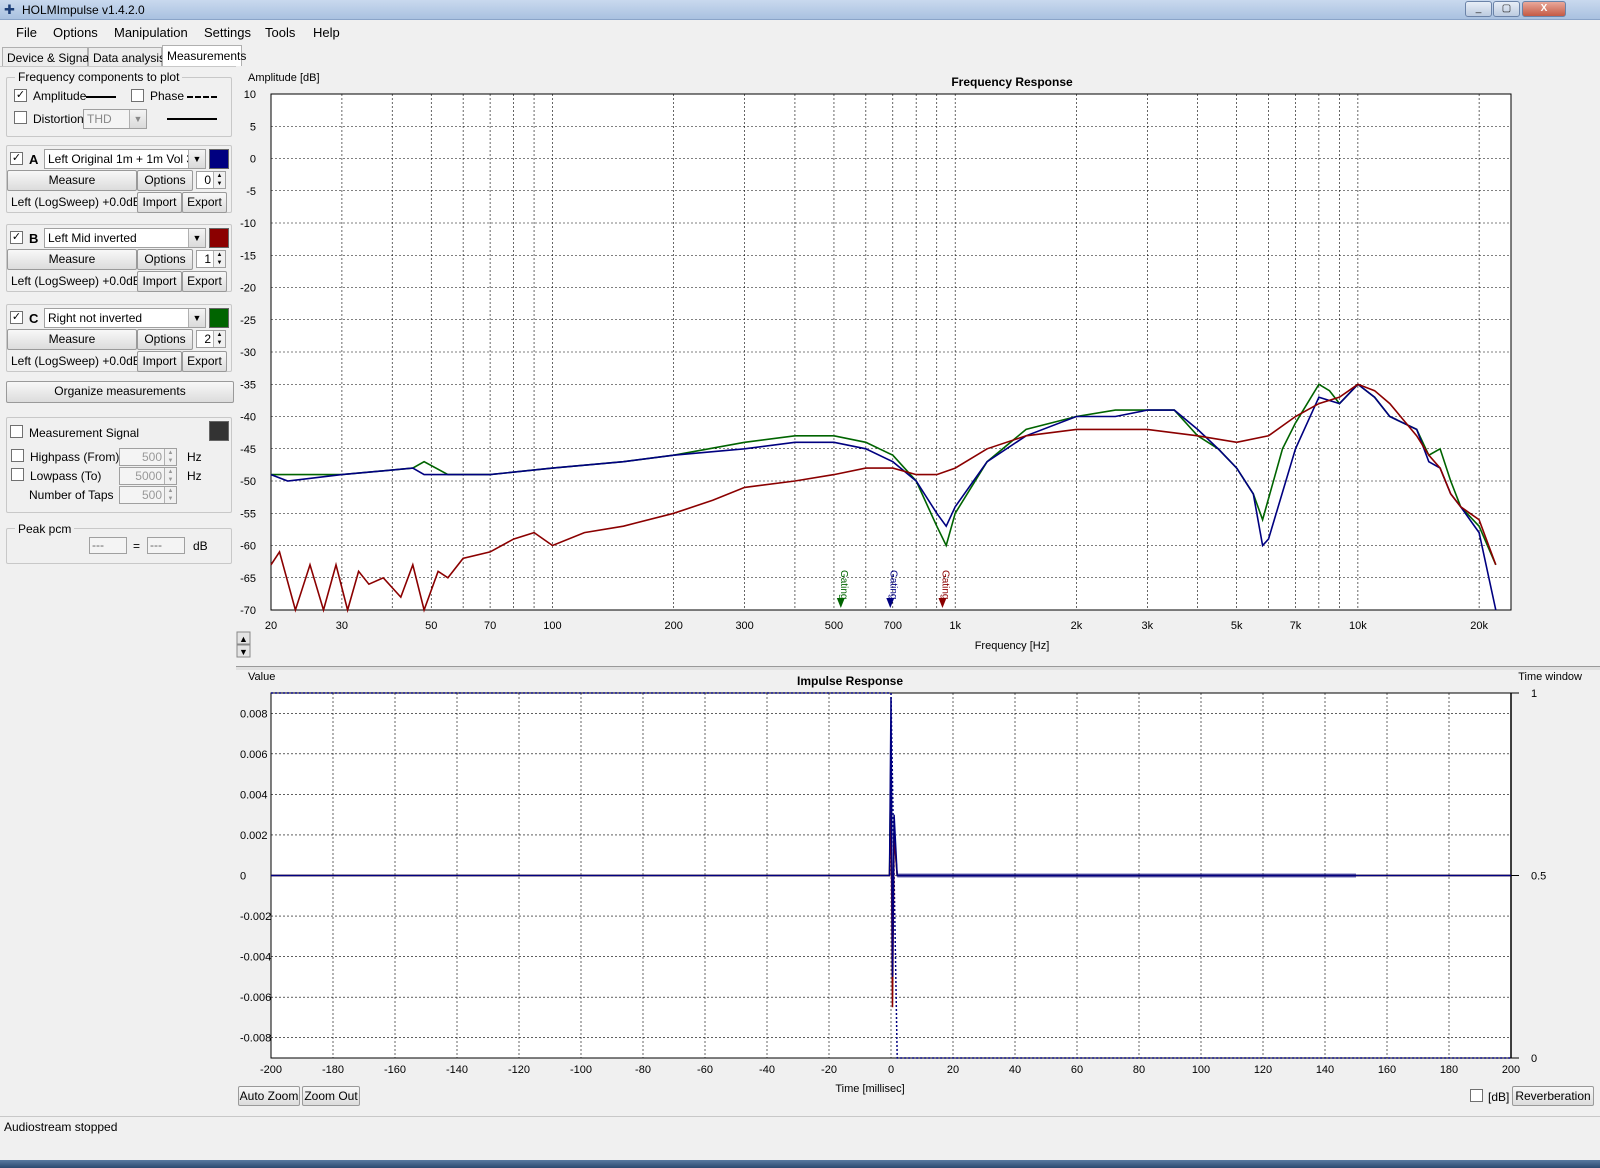 This screenshot has width=1600, height=1168. Describe the element at coordinates (269, 1096) in the screenshot. I see `auto-zoom-button: Auto Zoom` at that location.